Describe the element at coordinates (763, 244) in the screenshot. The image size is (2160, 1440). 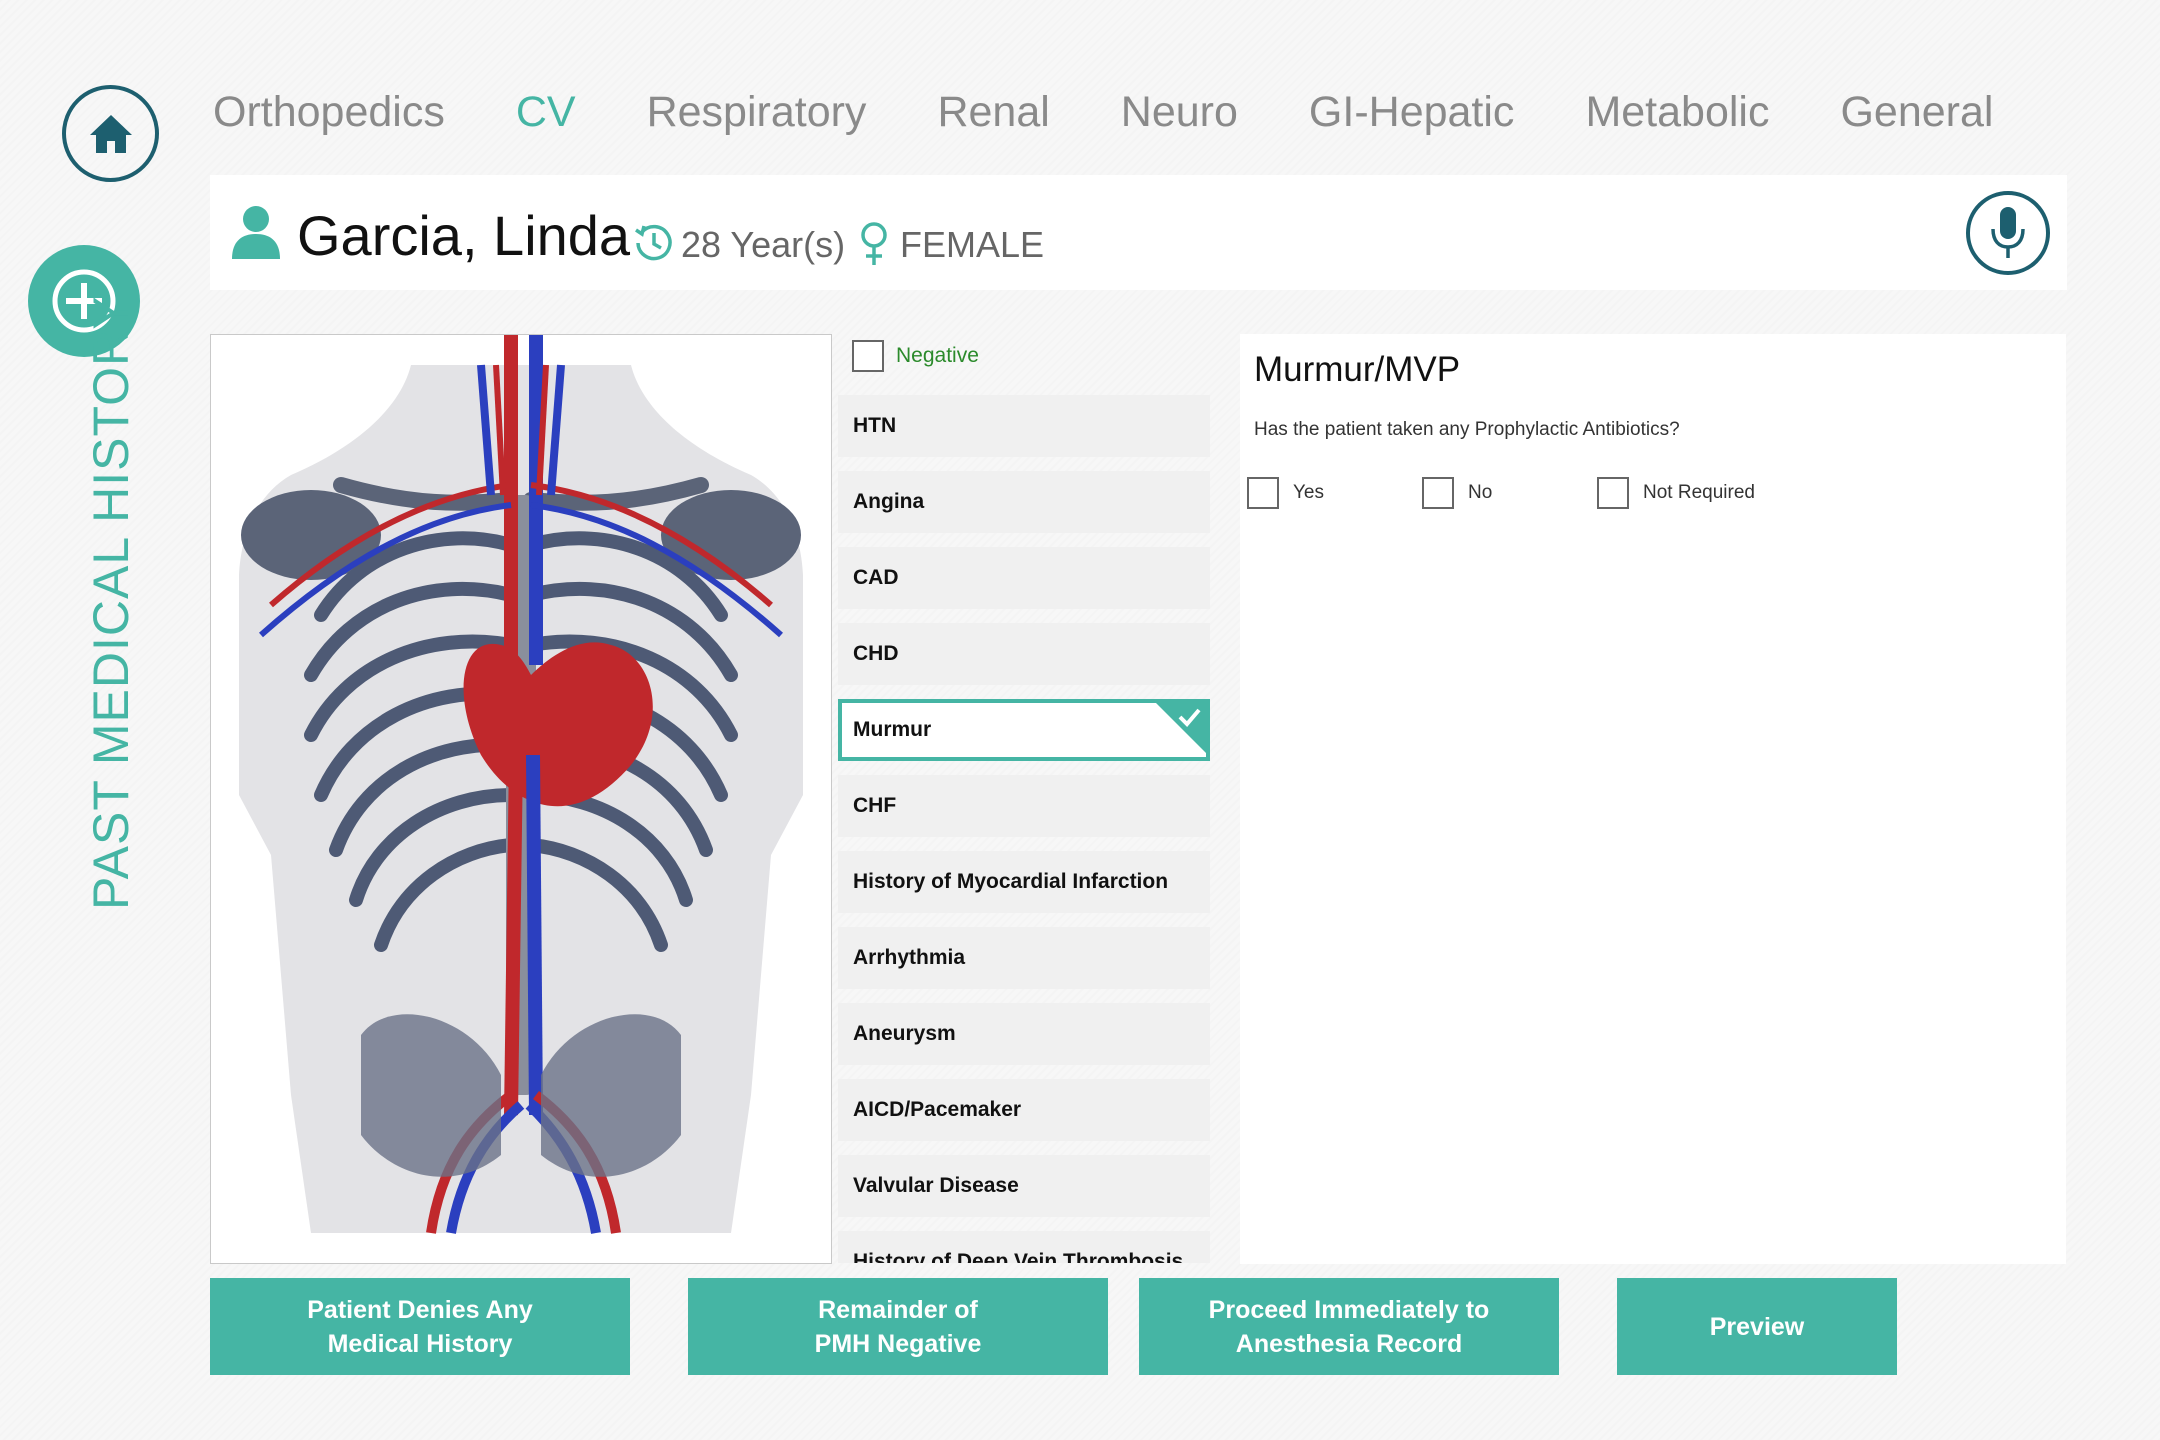
I see `patient-age: 28 Year(s)` at that location.